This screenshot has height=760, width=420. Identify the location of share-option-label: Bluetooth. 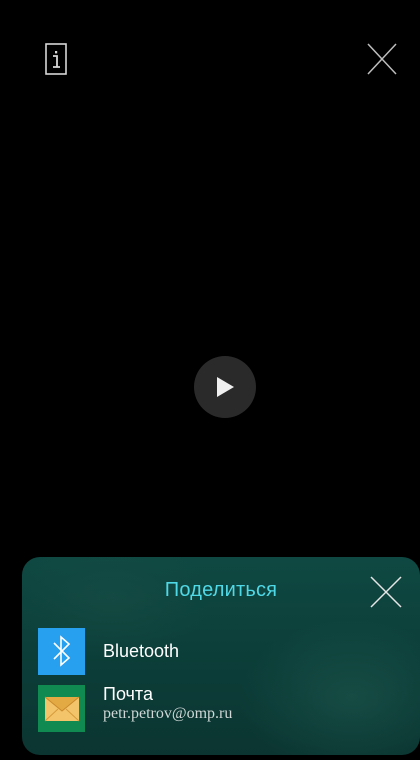
(141, 651).